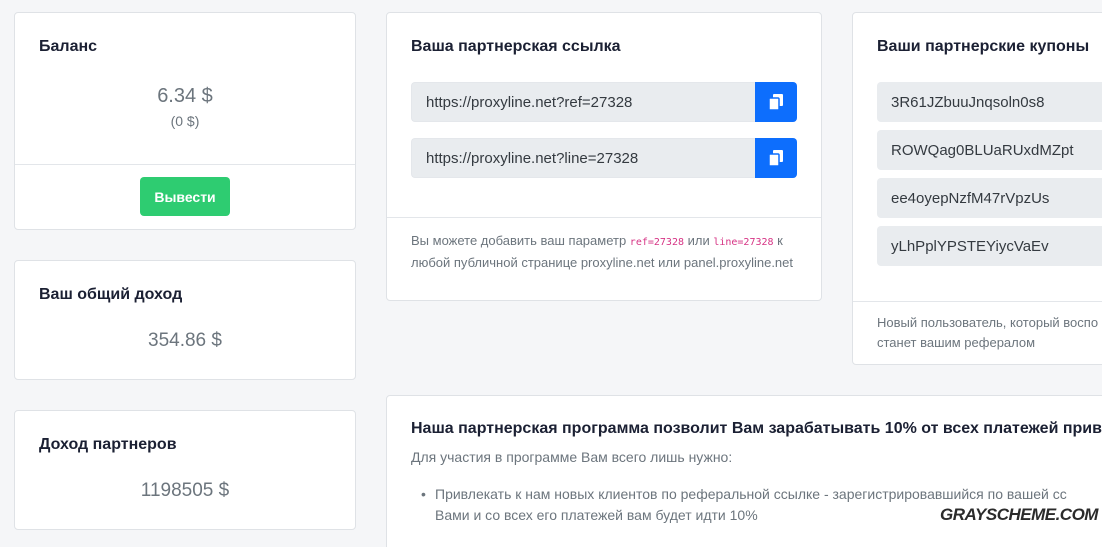 The image size is (1102, 547). Describe the element at coordinates (583, 102) in the screenshot. I see `ref-link-field: https://proxyline.net?ref=27328` at that location.